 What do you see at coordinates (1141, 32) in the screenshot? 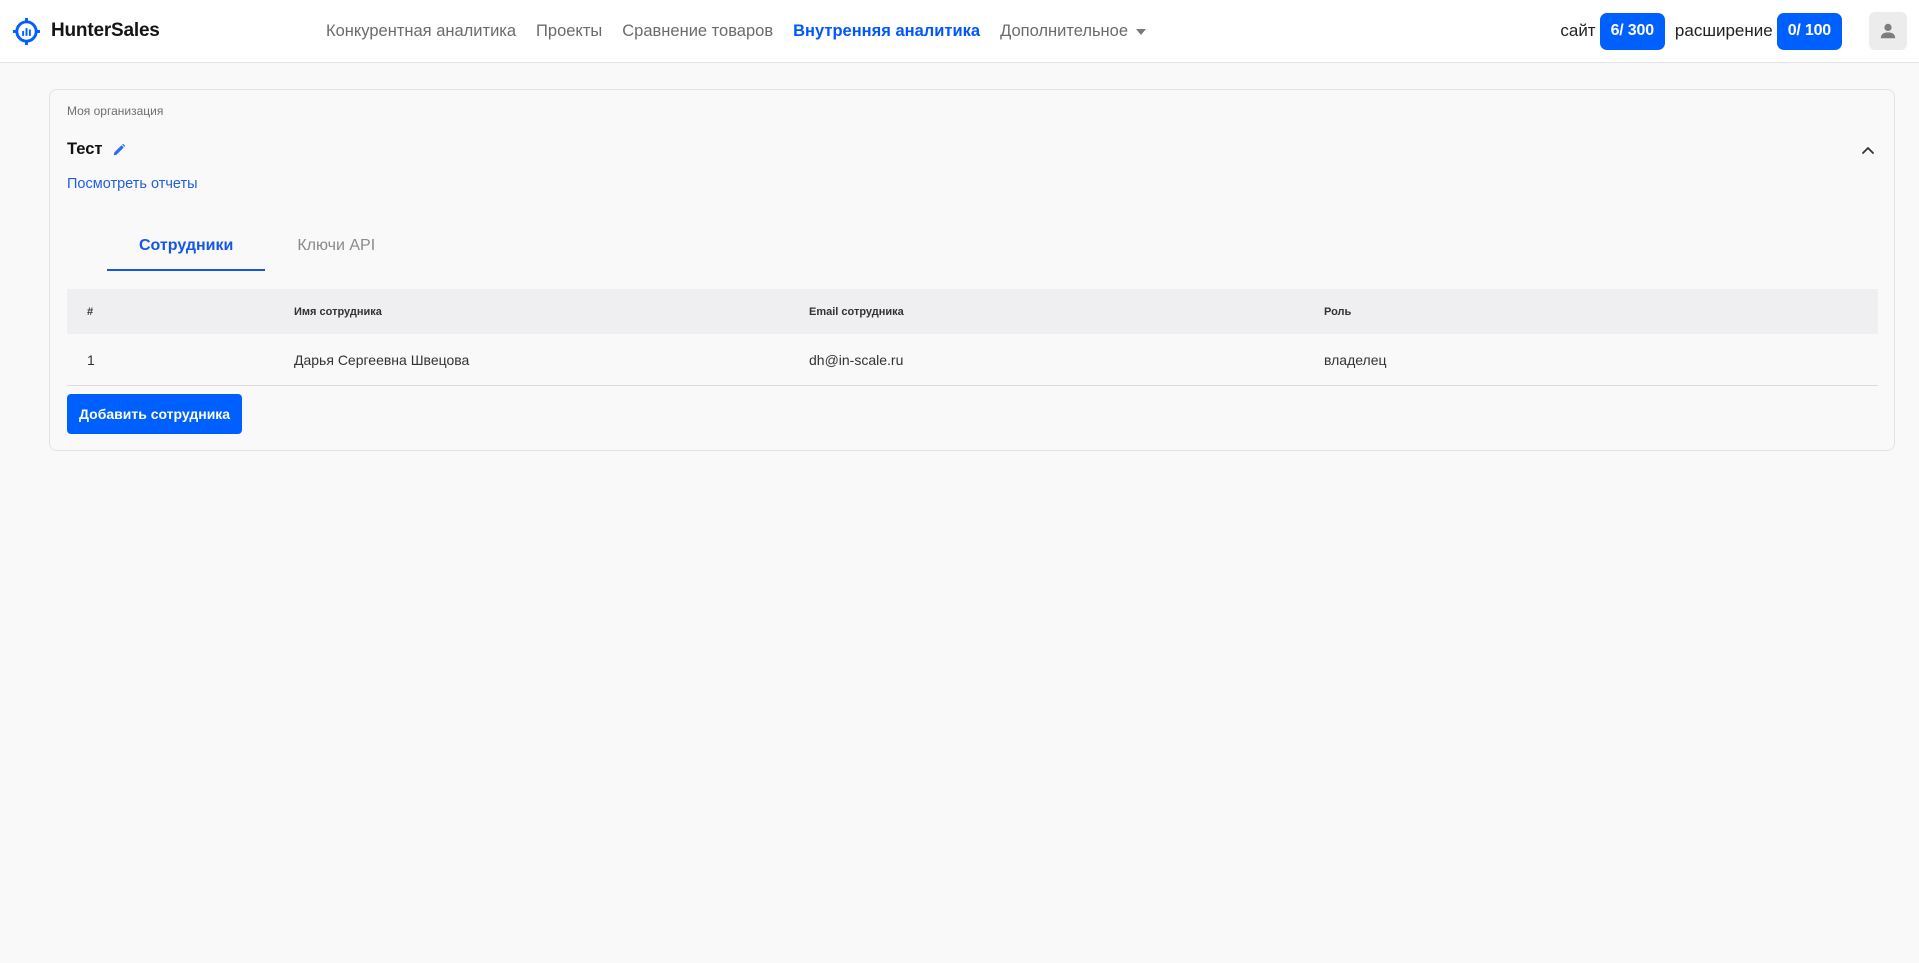
I see `caret-down-icon` at bounding box center [1141, 32].